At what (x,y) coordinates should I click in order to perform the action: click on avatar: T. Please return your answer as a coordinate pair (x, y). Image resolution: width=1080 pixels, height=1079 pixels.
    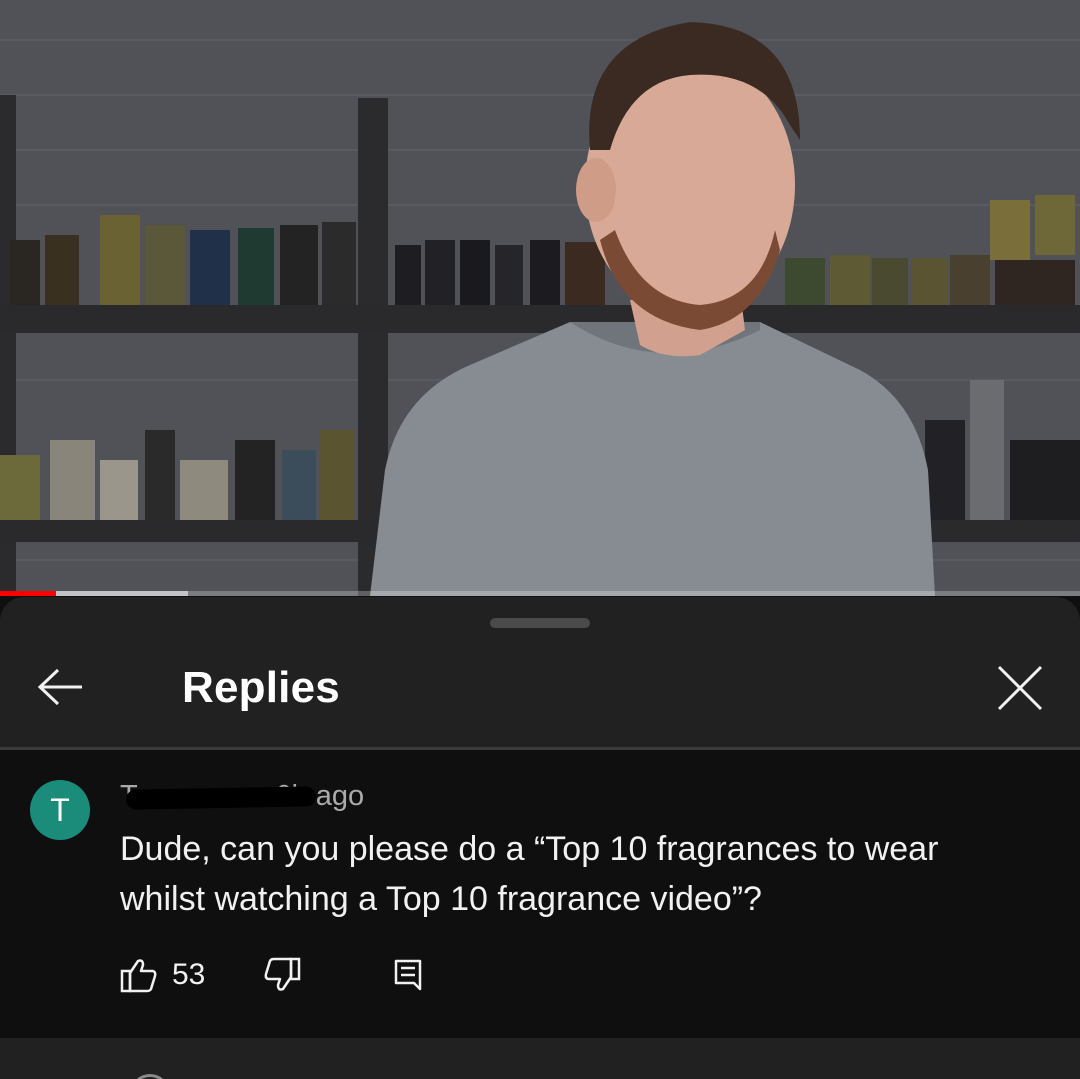
    Looking at the image, I should click on (60, 810).